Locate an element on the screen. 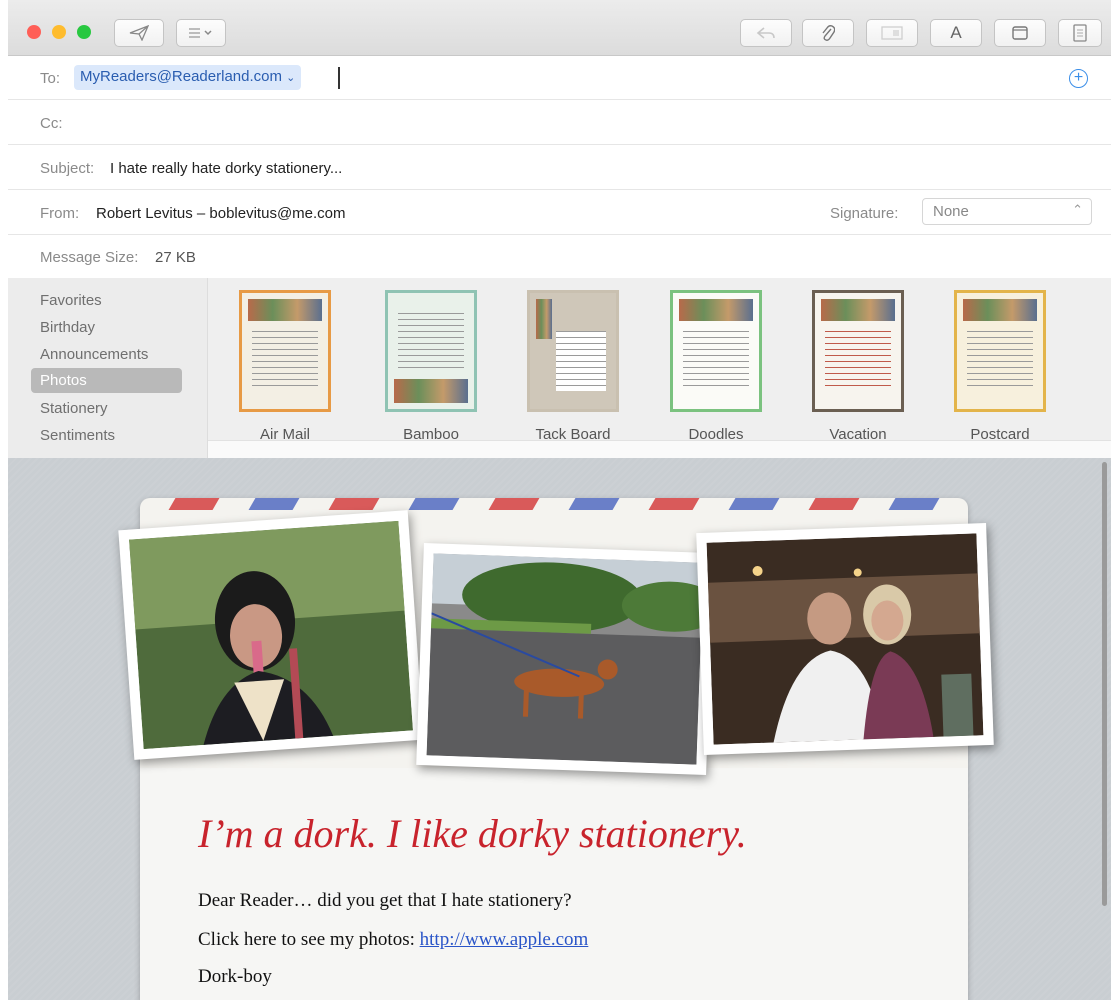  signature-label: Signature: is located at coordinates (864, 213).